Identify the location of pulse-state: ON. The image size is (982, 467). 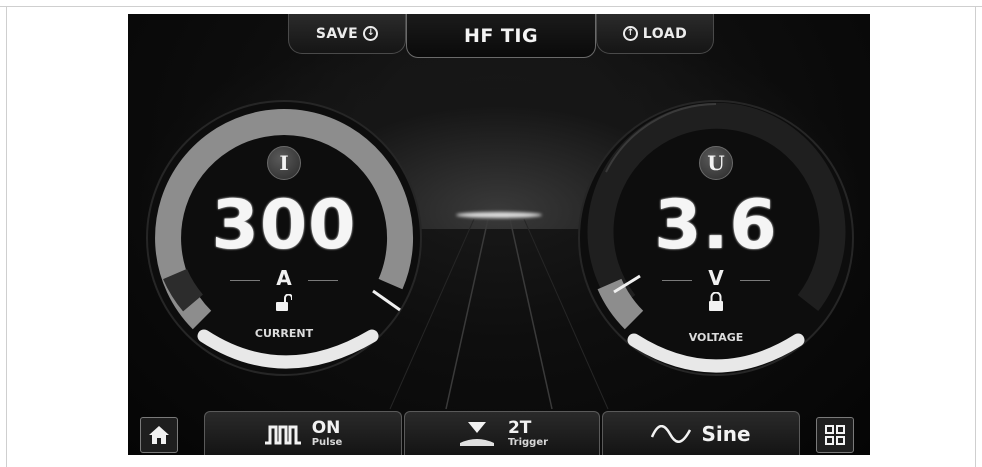
(326, 427).